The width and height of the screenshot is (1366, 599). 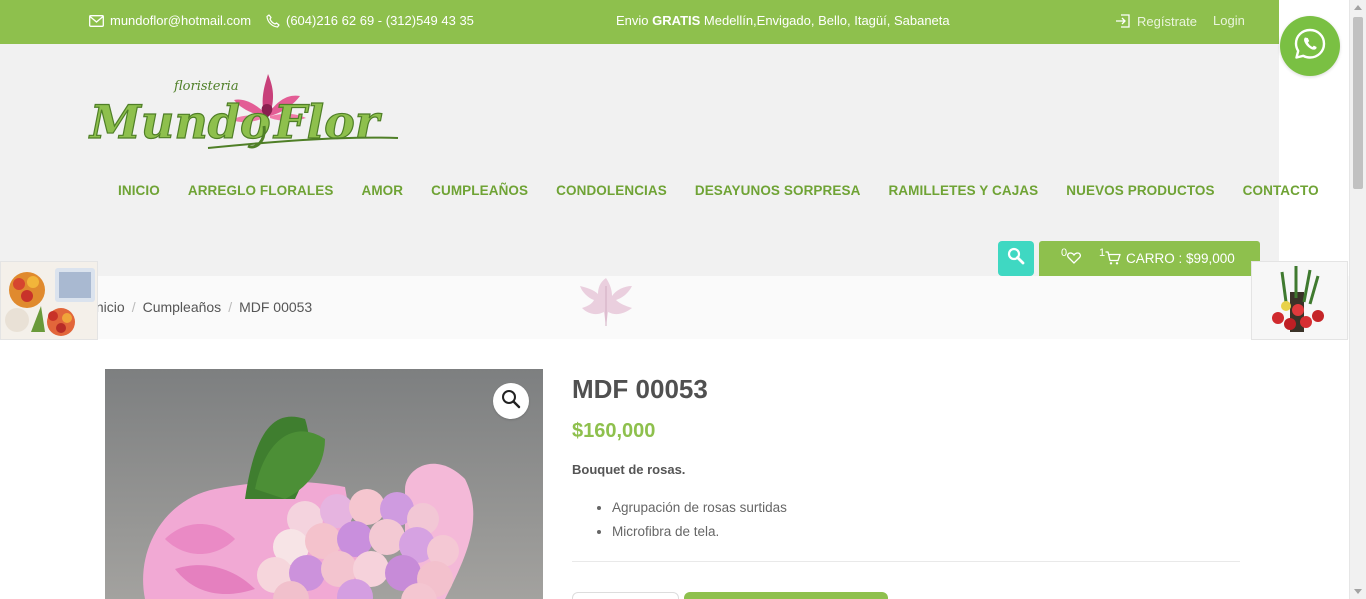 I want to click on page-scrollbar, so click(x=1357, y=299).